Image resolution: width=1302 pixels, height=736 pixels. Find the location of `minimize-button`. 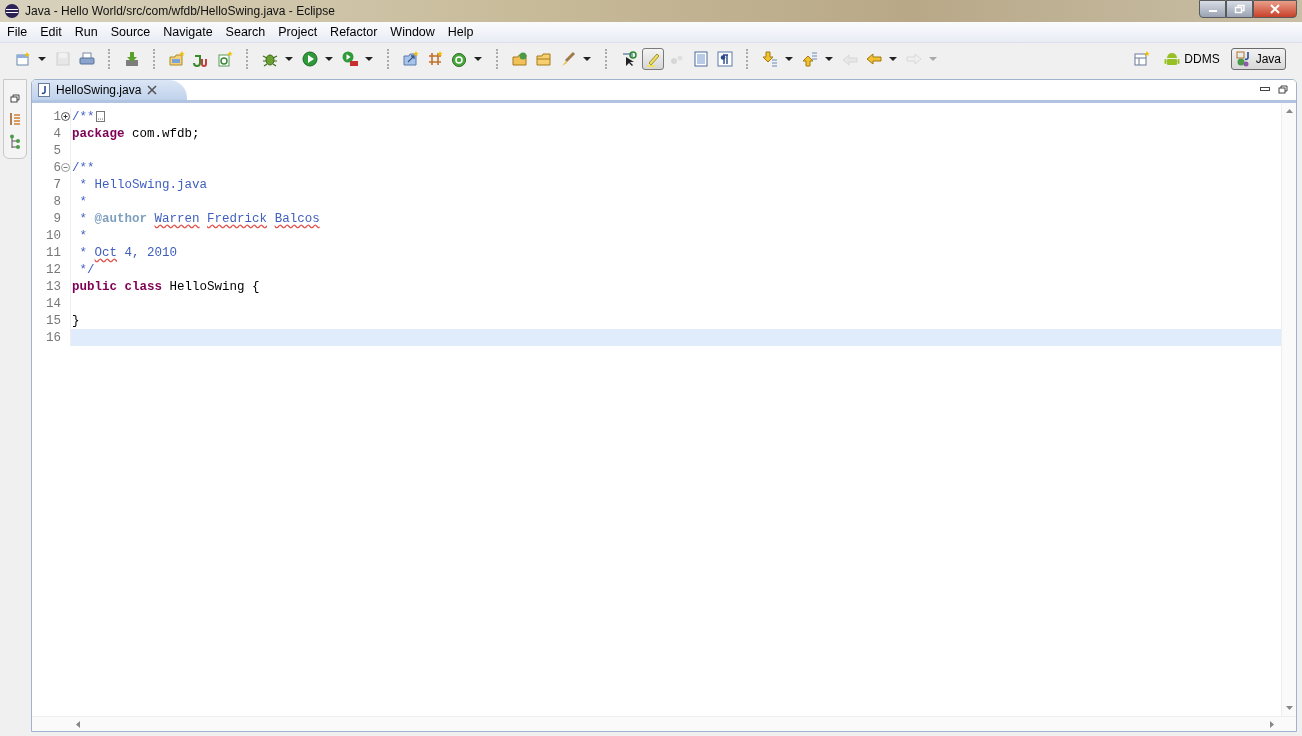

minimize-button is located at coordinates (1212, 9).